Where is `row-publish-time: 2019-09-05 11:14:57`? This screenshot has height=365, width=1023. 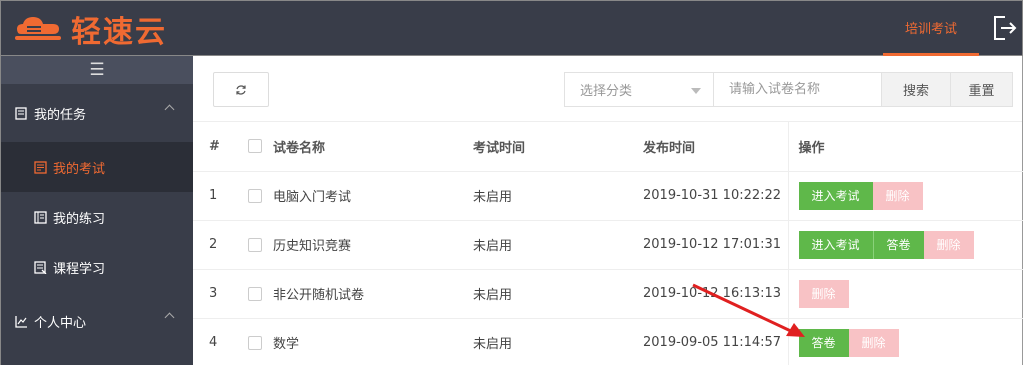
row-publish-time: 2019-09-05 11:14:57 is located at coordinates (715, 341).